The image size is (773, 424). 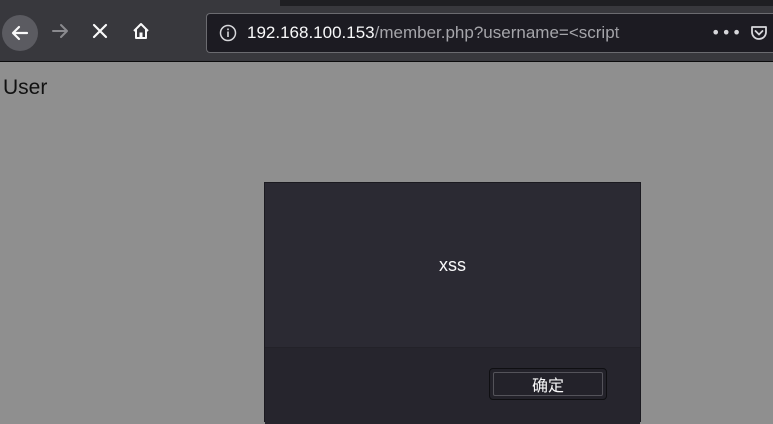 I want to click on ok-button-label: 确定, so click(x=548, y=384).